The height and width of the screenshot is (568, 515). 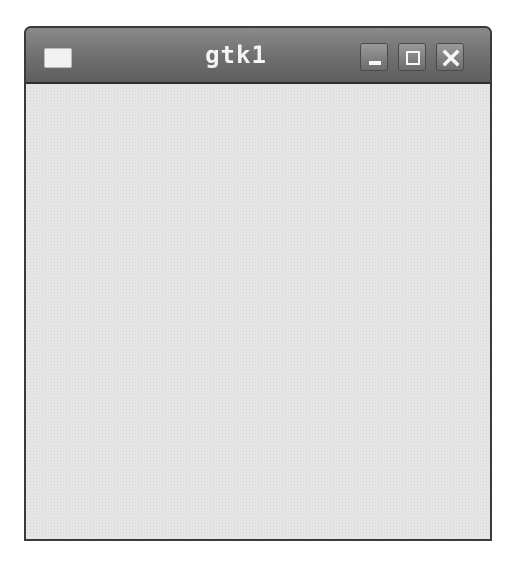 I want to click on close-icon, so click(x=451, y=58).